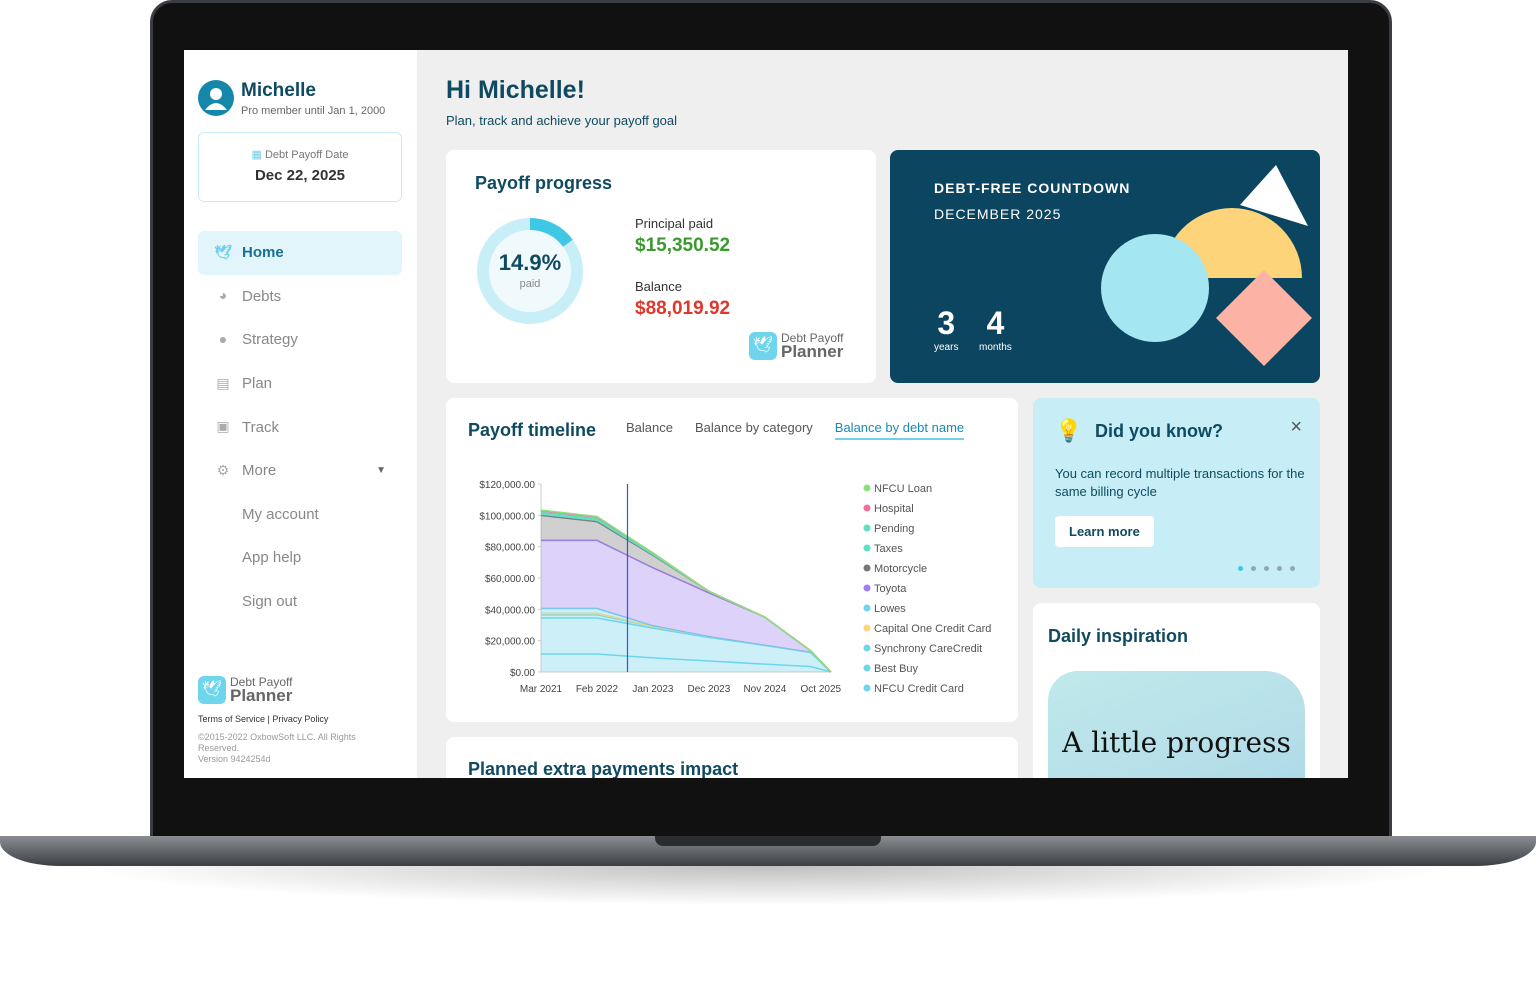 This screenshot has height=981, width=1536. Describe the element at coordinates (381, 471) in the screenshot. I see `chevron-down-icon: ▼` at that location.